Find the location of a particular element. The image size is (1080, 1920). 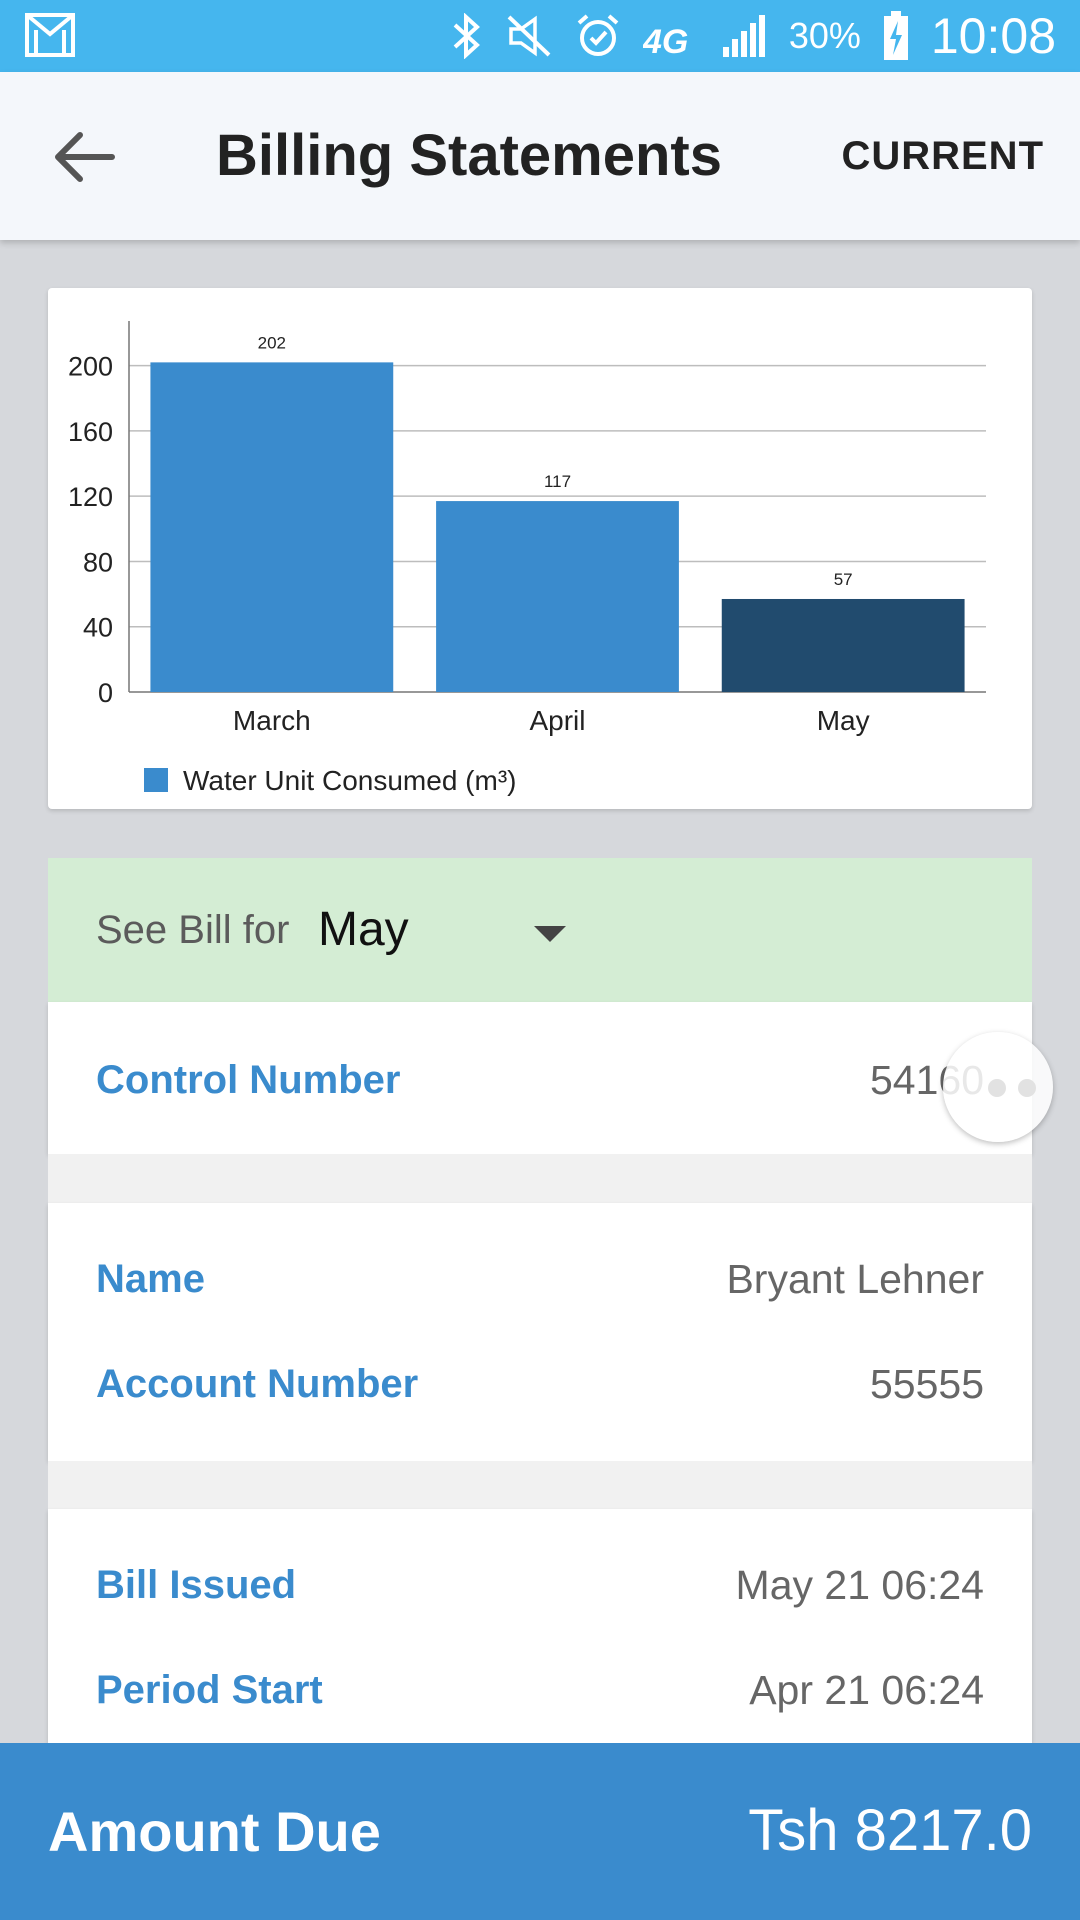

control-number-label: Control Number is located at coordinates (248, 1080).